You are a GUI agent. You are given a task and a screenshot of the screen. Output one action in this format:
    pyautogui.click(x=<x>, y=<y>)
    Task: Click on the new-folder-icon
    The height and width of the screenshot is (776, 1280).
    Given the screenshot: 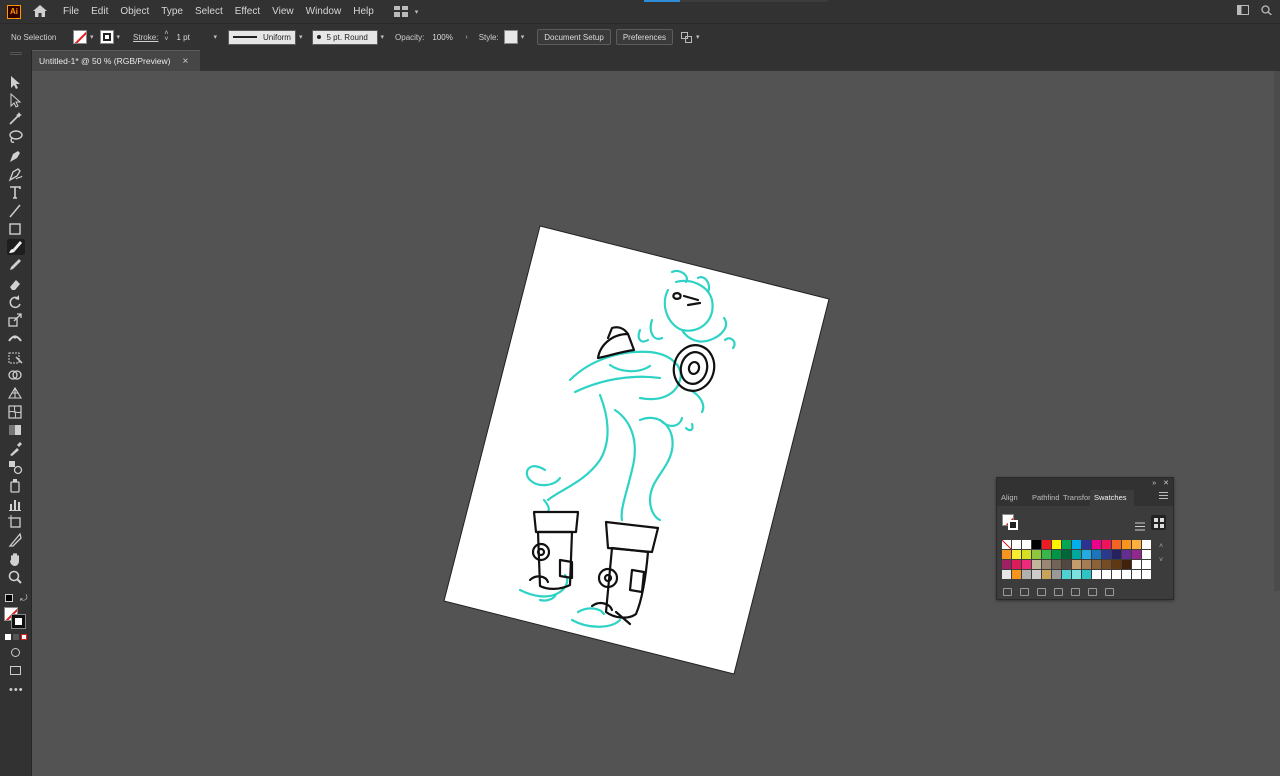 What is the action you would take?
    pyautogui.click(x=1075, y=592)
    